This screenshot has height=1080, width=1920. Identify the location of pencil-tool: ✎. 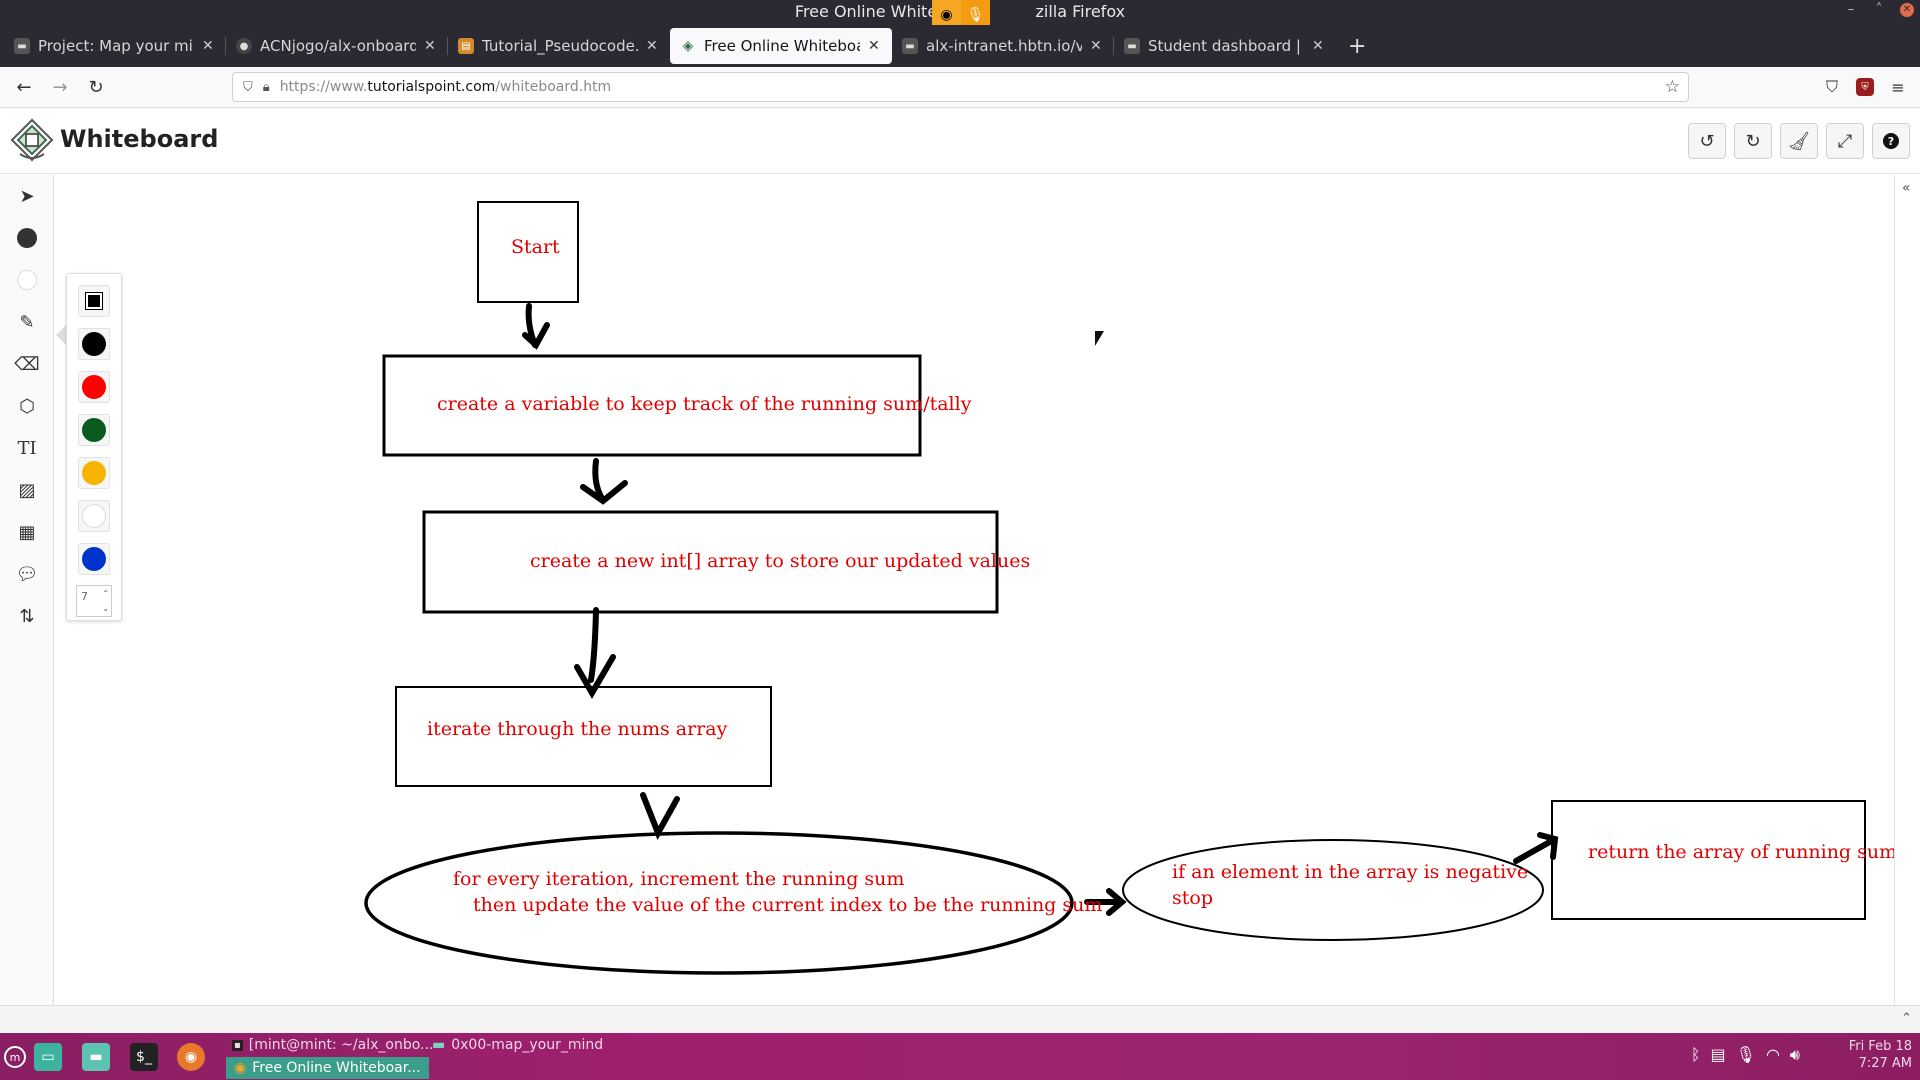
(27, 322).